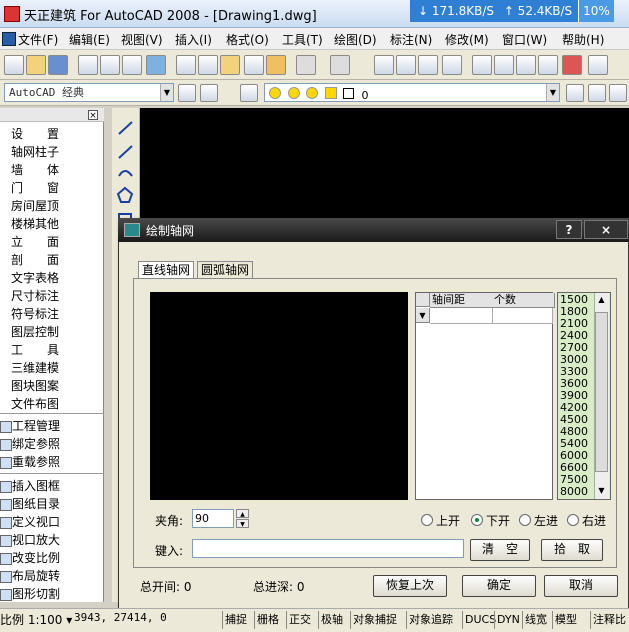  Describe the element at coordinates (601, 392) in the screenshot. I see `scrollbar-thumb` at that location.